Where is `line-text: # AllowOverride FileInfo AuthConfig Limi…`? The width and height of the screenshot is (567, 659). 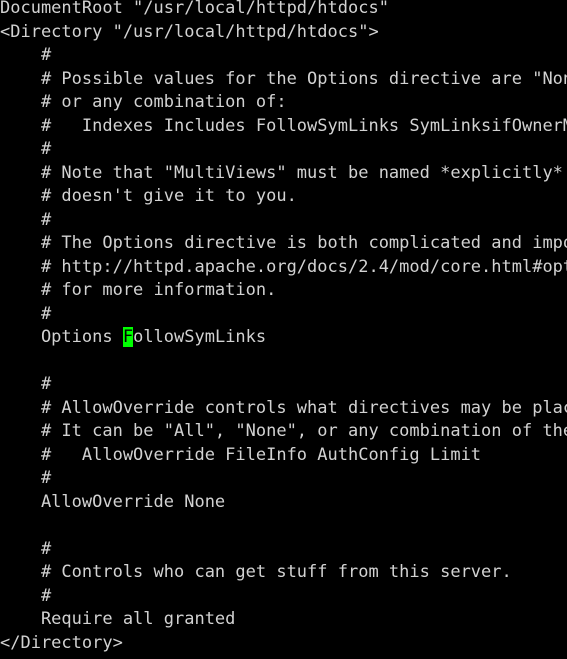 line-text: # AllowOverride FileInfo AuthConfig Limi… is located at coordinates (241, 454).